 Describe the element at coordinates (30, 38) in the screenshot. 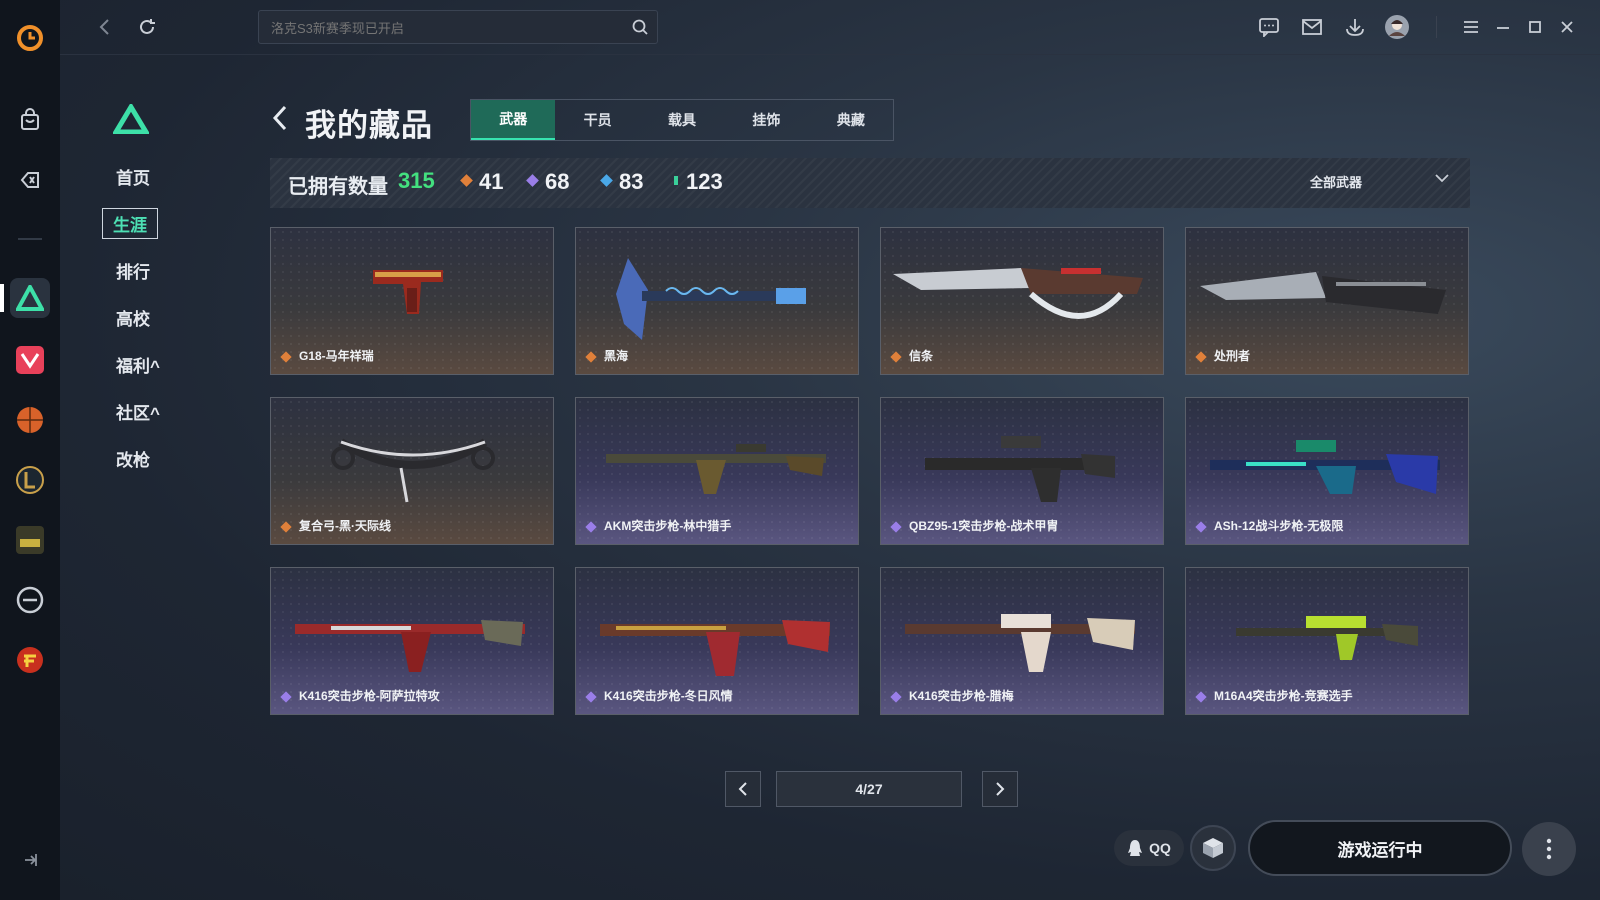

I see `app-logo-icon` at that location.